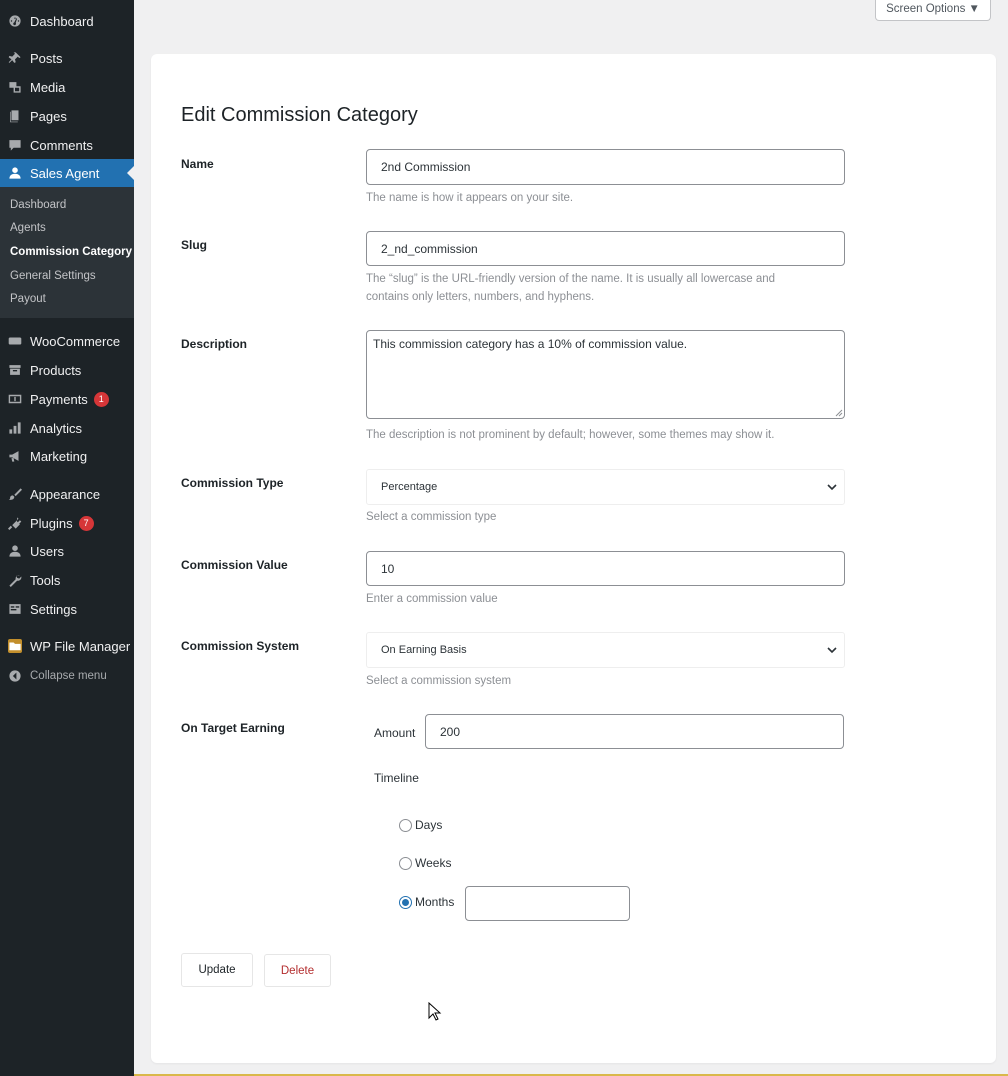 This screenshot has width=1008, height=1076. Describe the element at coordinates (197, 164) in the screenshot. I see `name-label: Name` at that location.